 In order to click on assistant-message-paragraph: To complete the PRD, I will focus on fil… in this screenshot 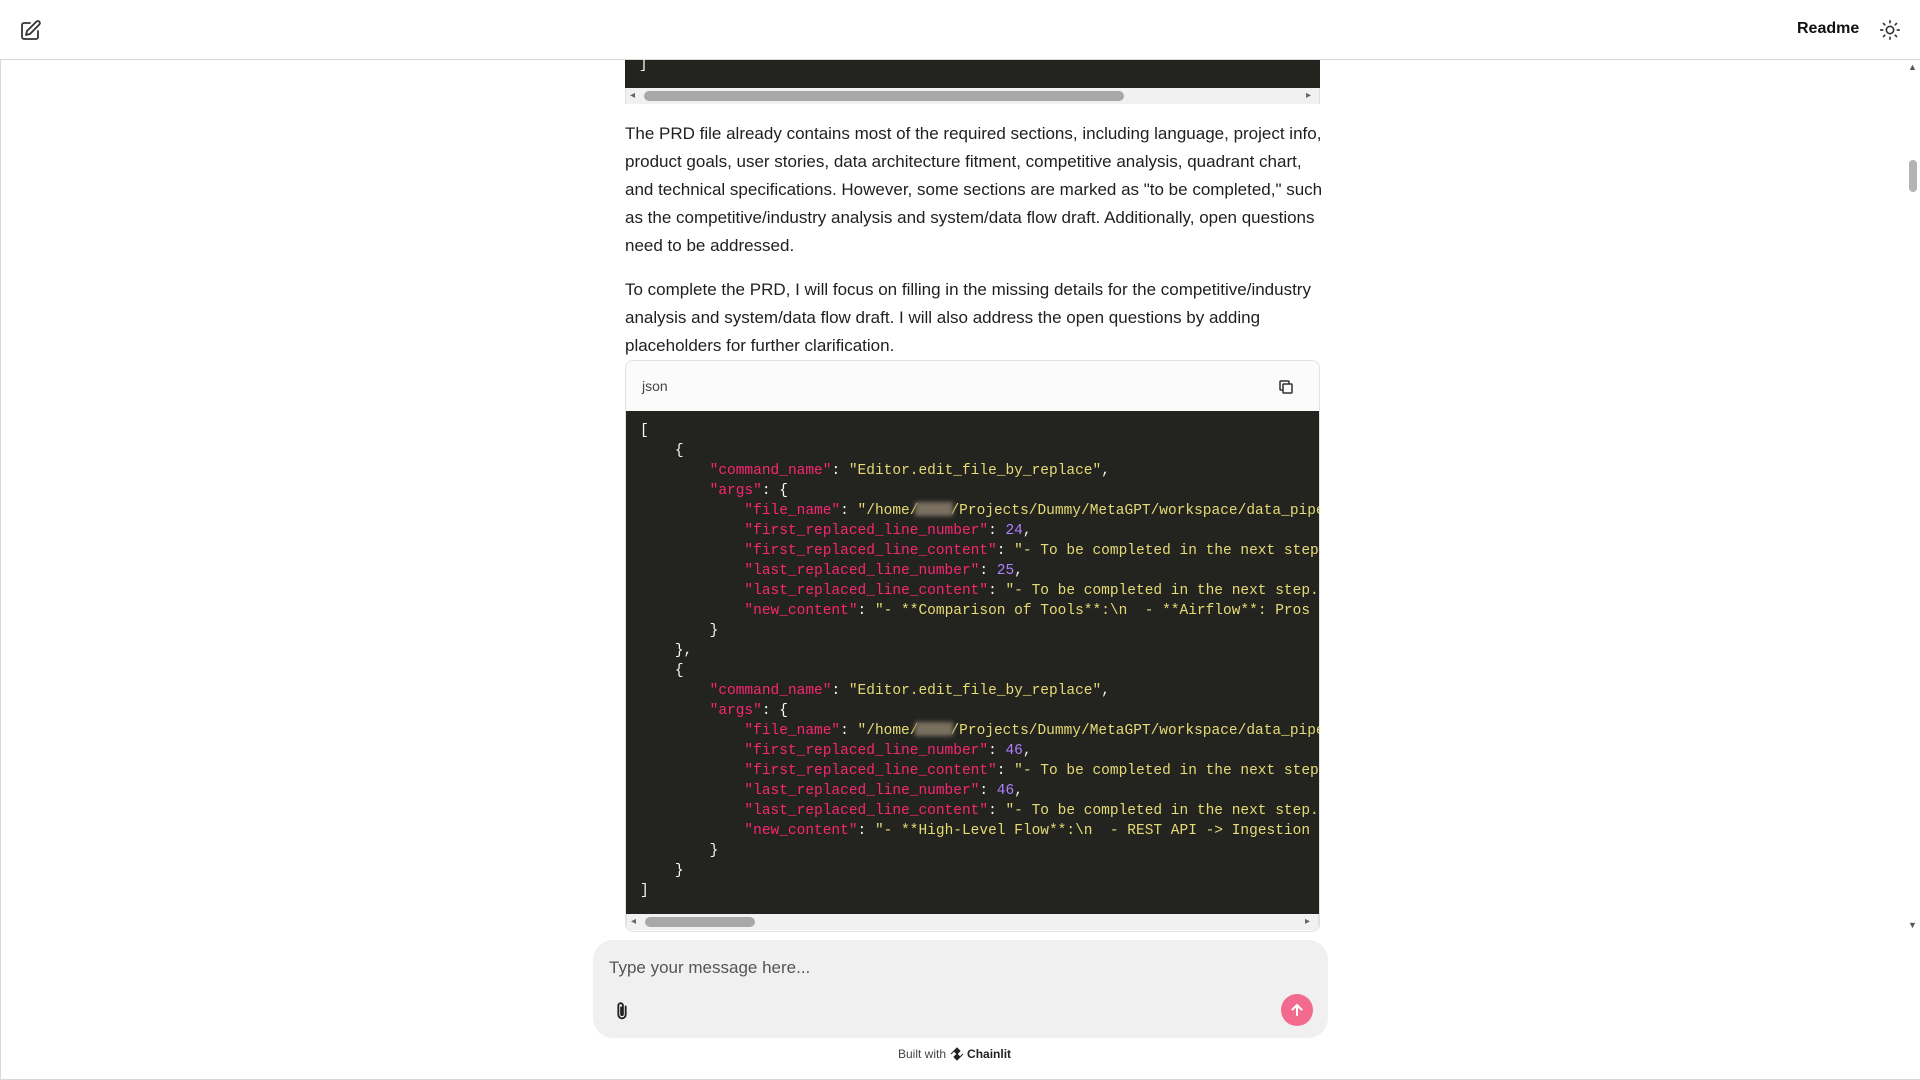, I will do `click(968, 317)`.